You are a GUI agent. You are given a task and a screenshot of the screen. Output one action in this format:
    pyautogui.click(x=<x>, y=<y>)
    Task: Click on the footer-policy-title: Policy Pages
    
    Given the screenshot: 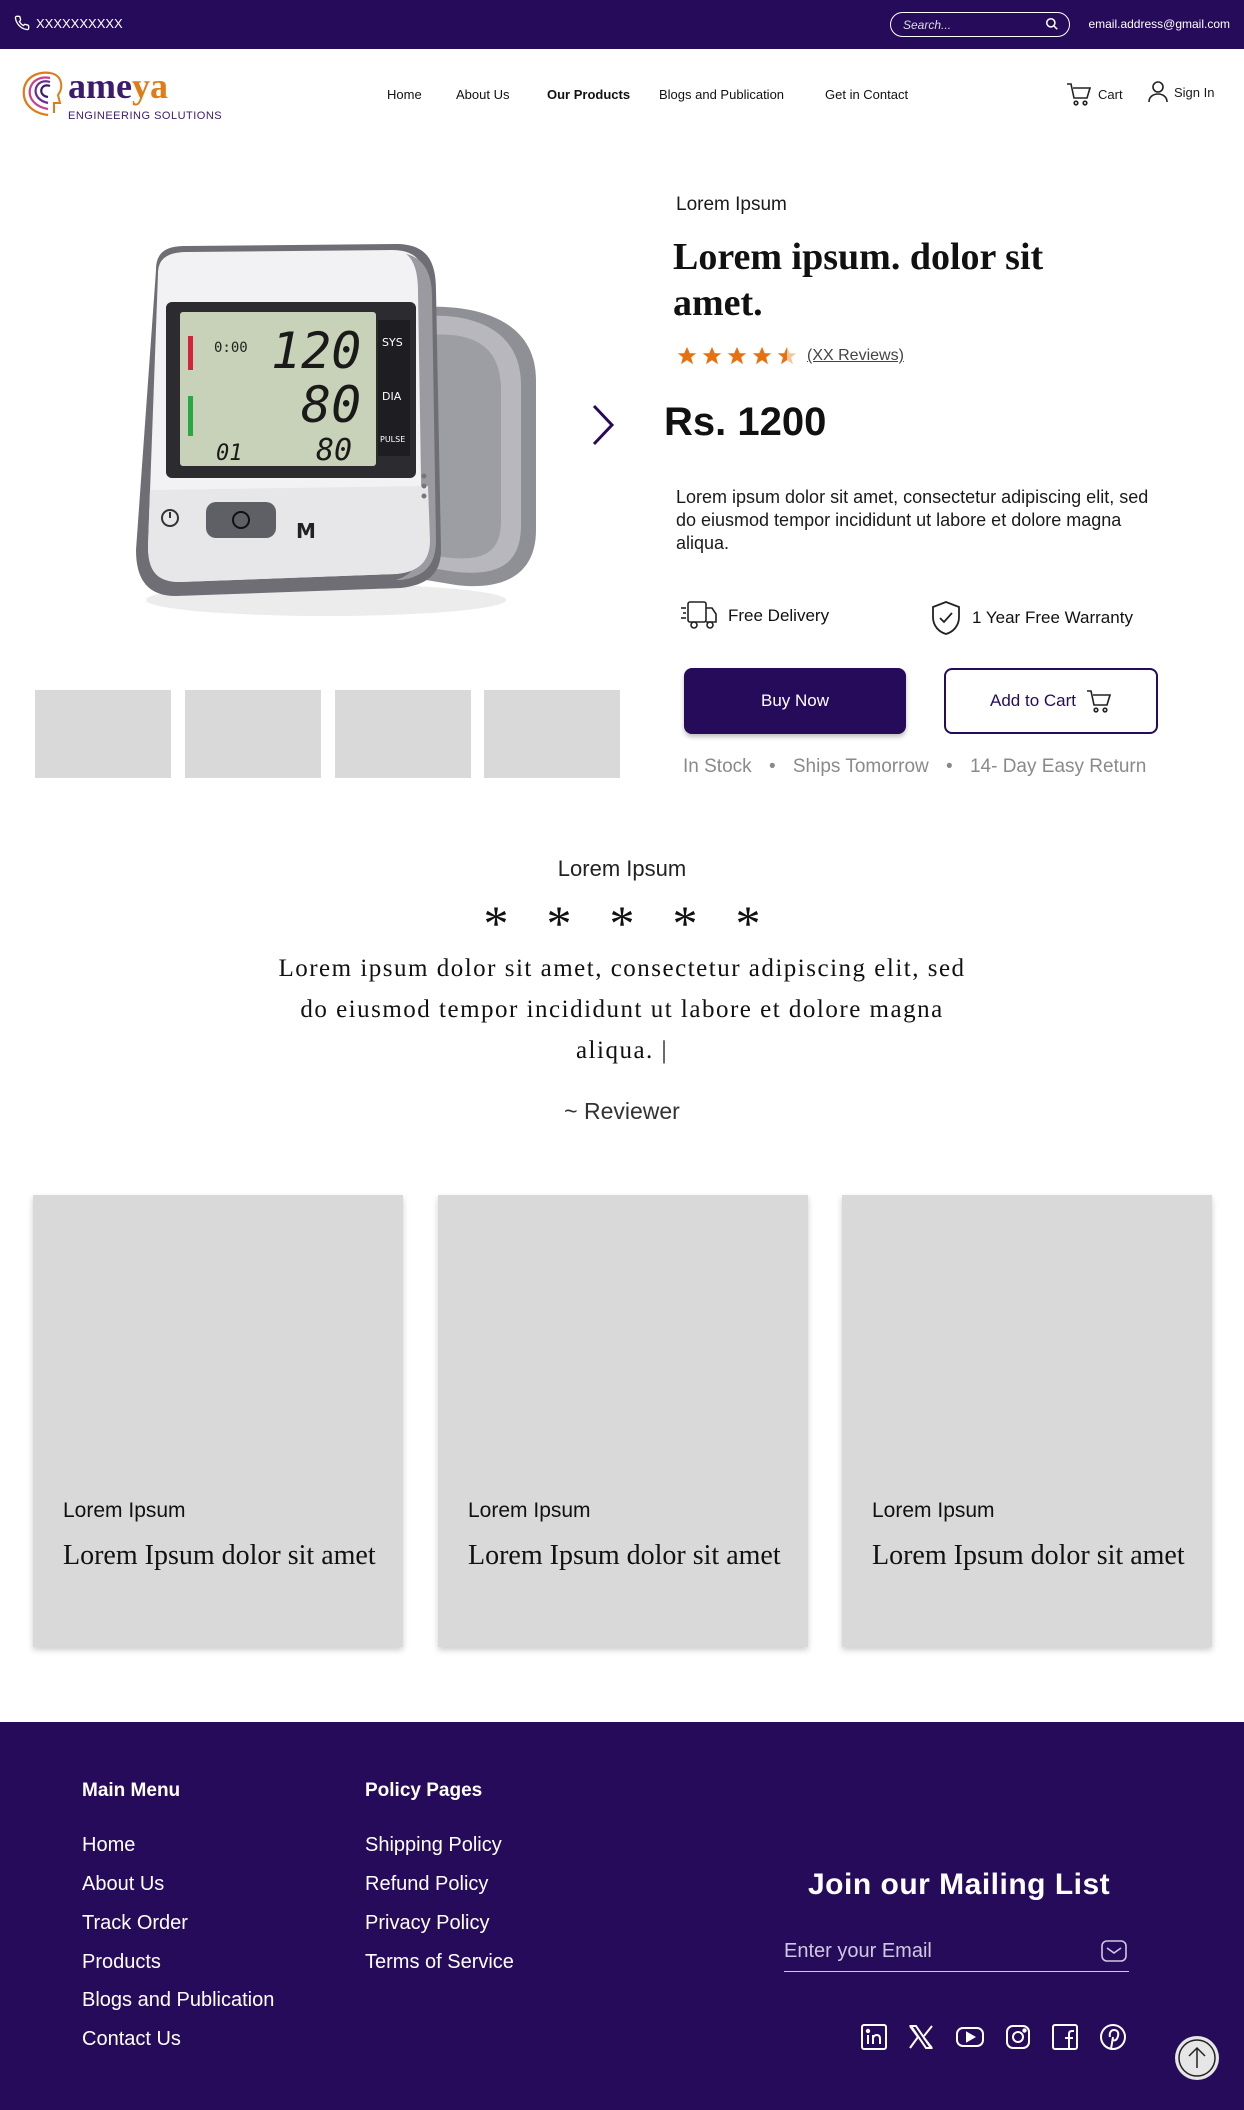 What is the action you would take?
    pyautogui.click(x=424, y=1790)
    